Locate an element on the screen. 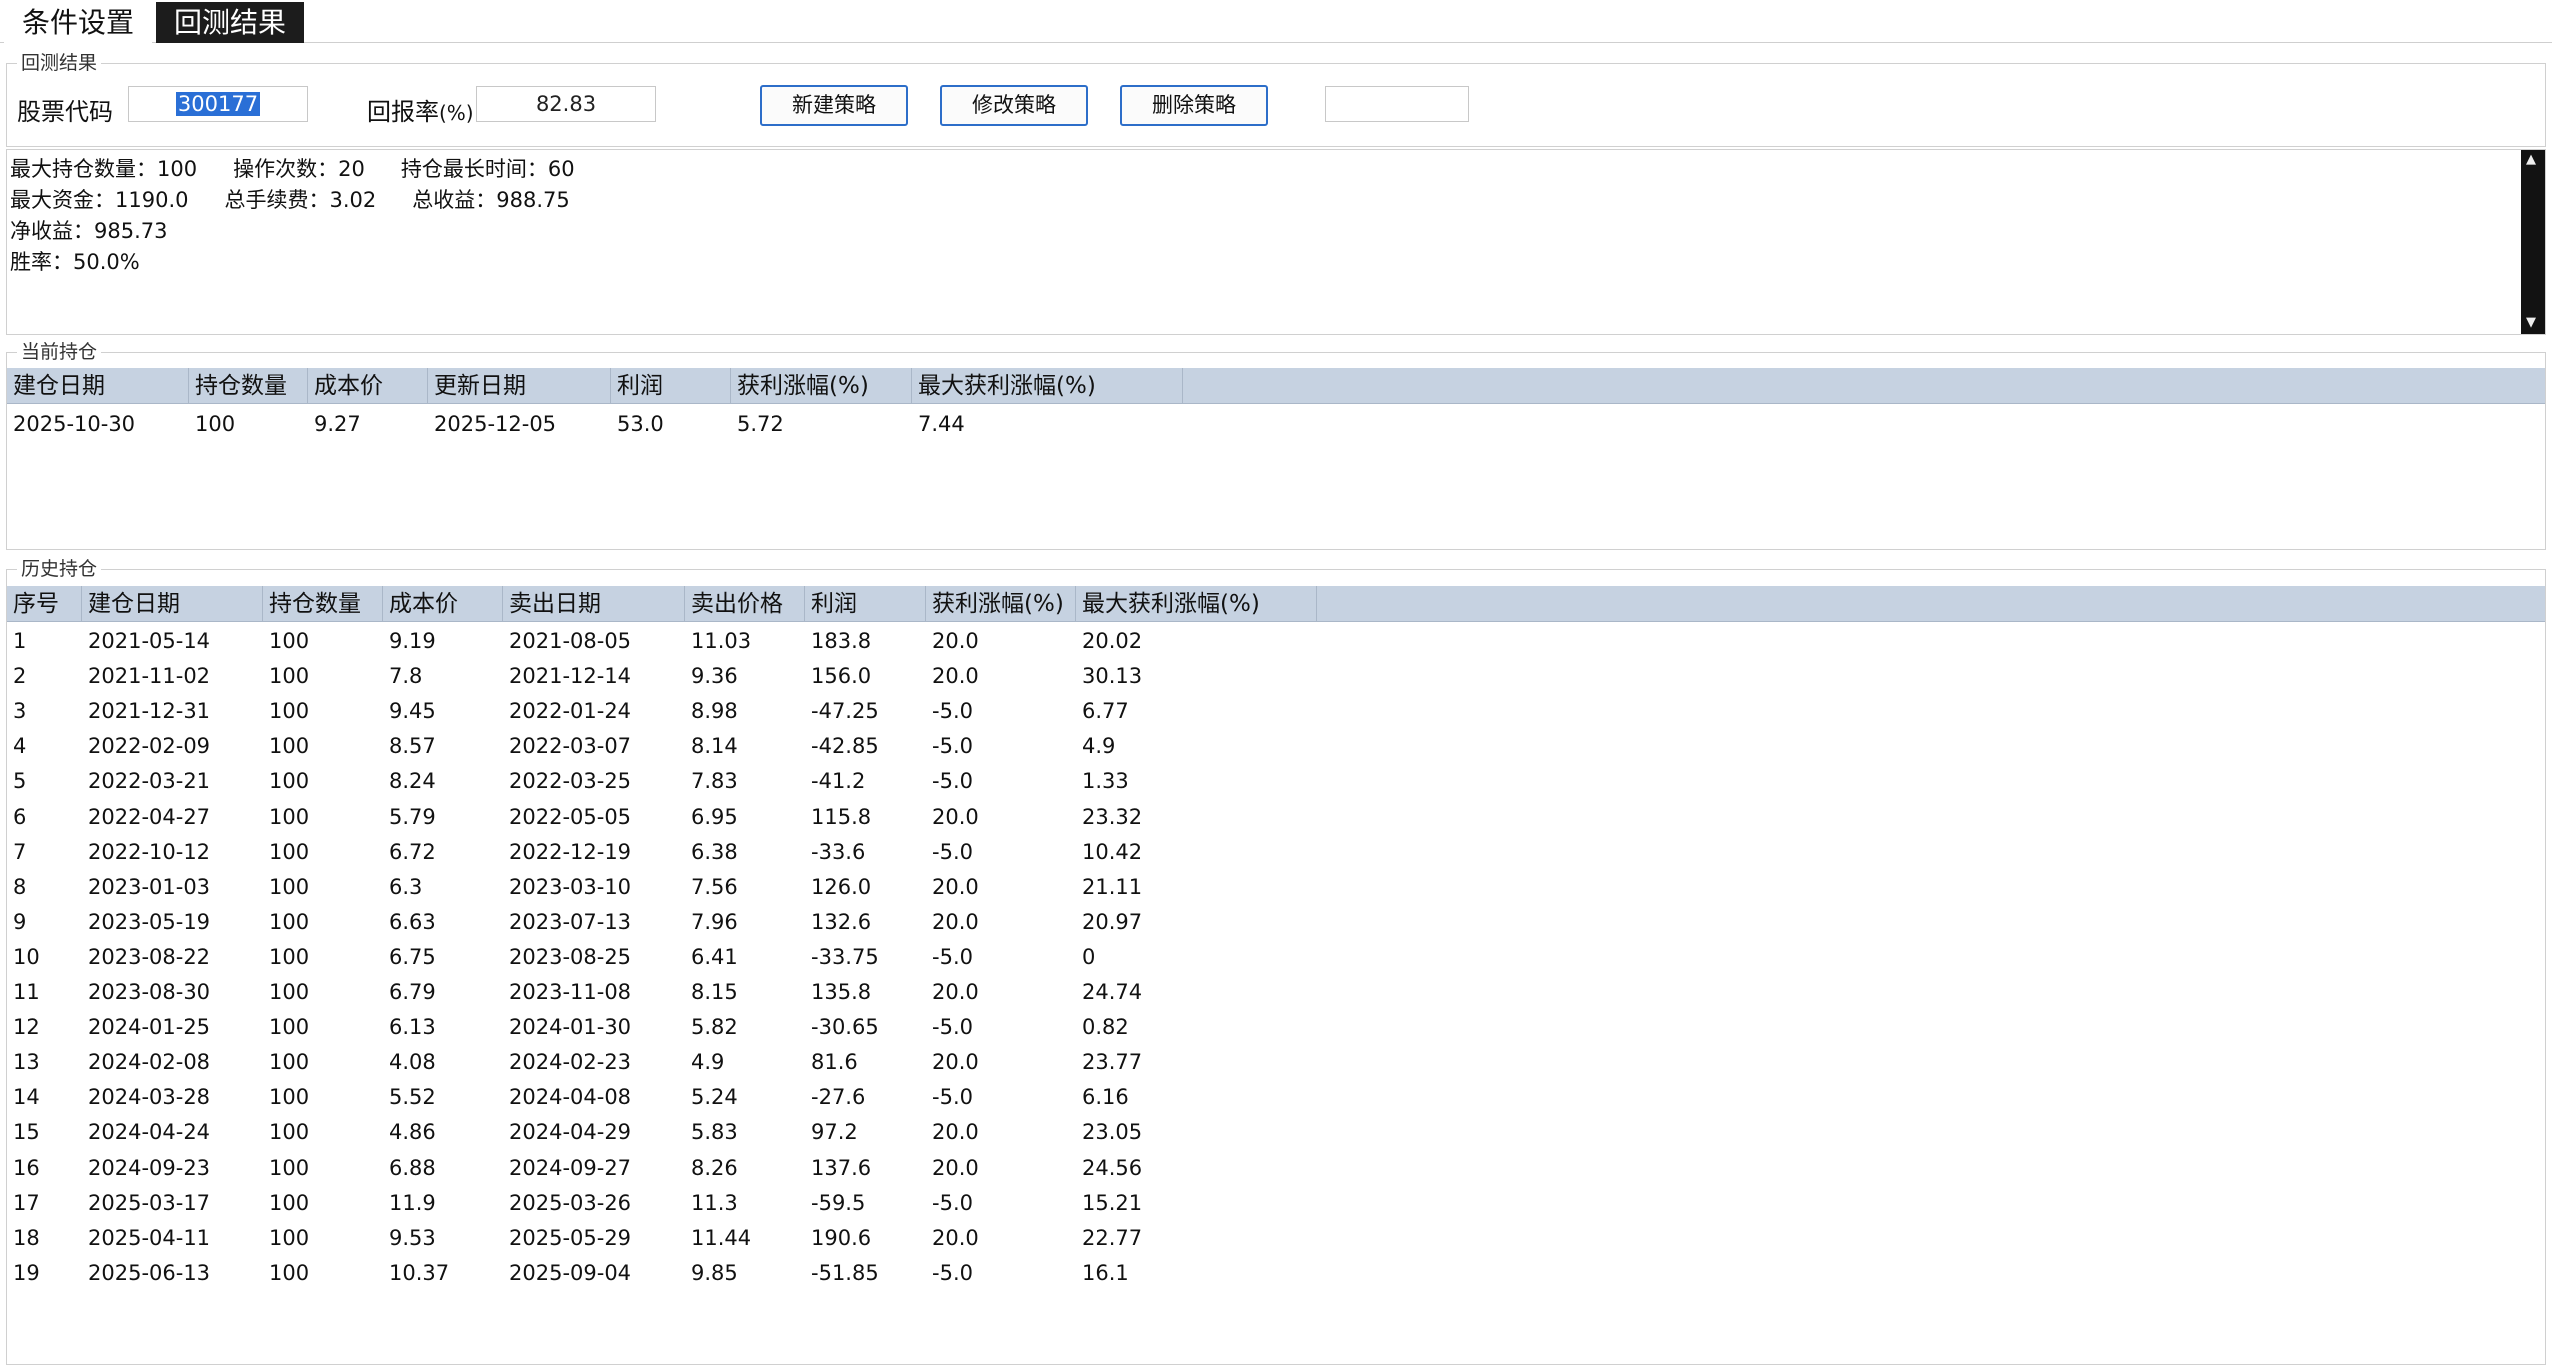  tab-backtest-results: 回测结果 is located at coordinates (230, 22).